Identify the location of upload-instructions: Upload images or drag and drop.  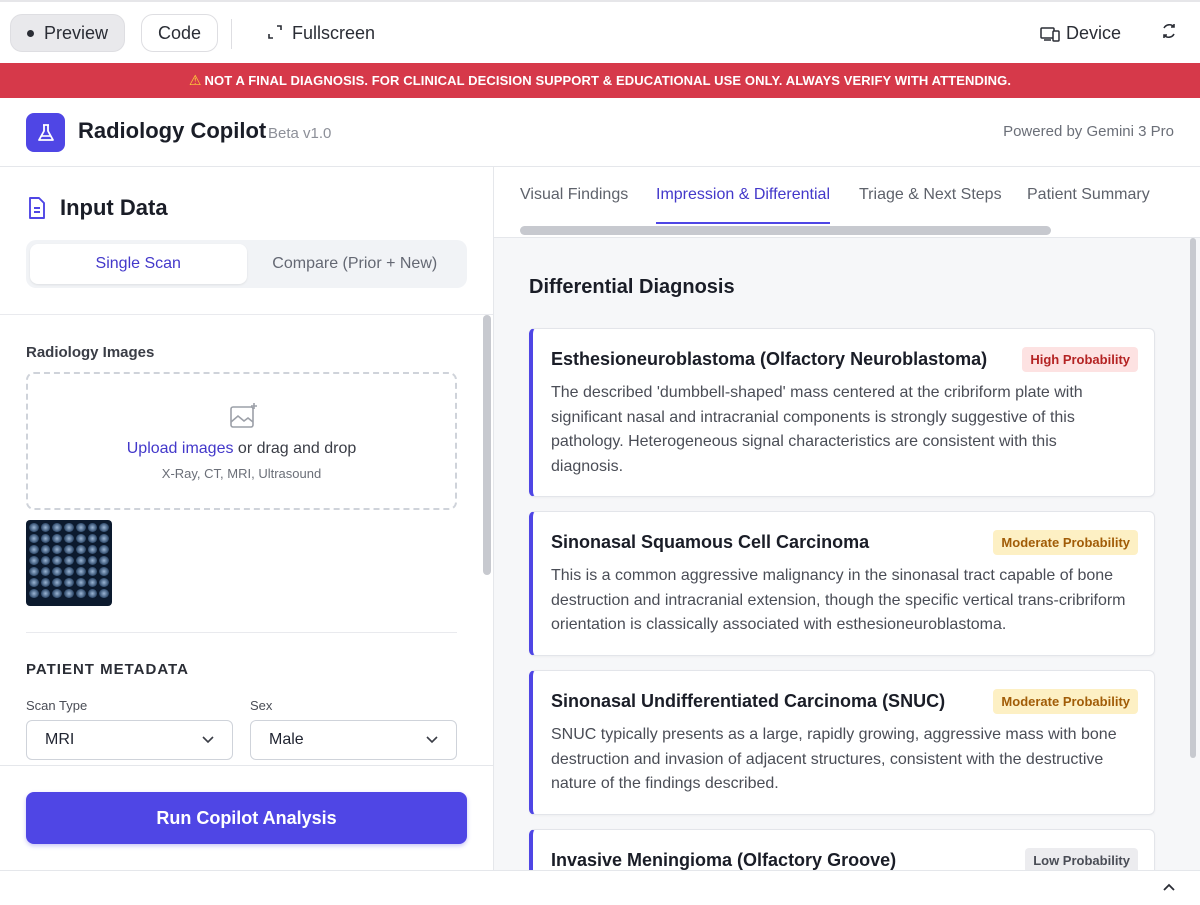
(241, 449).